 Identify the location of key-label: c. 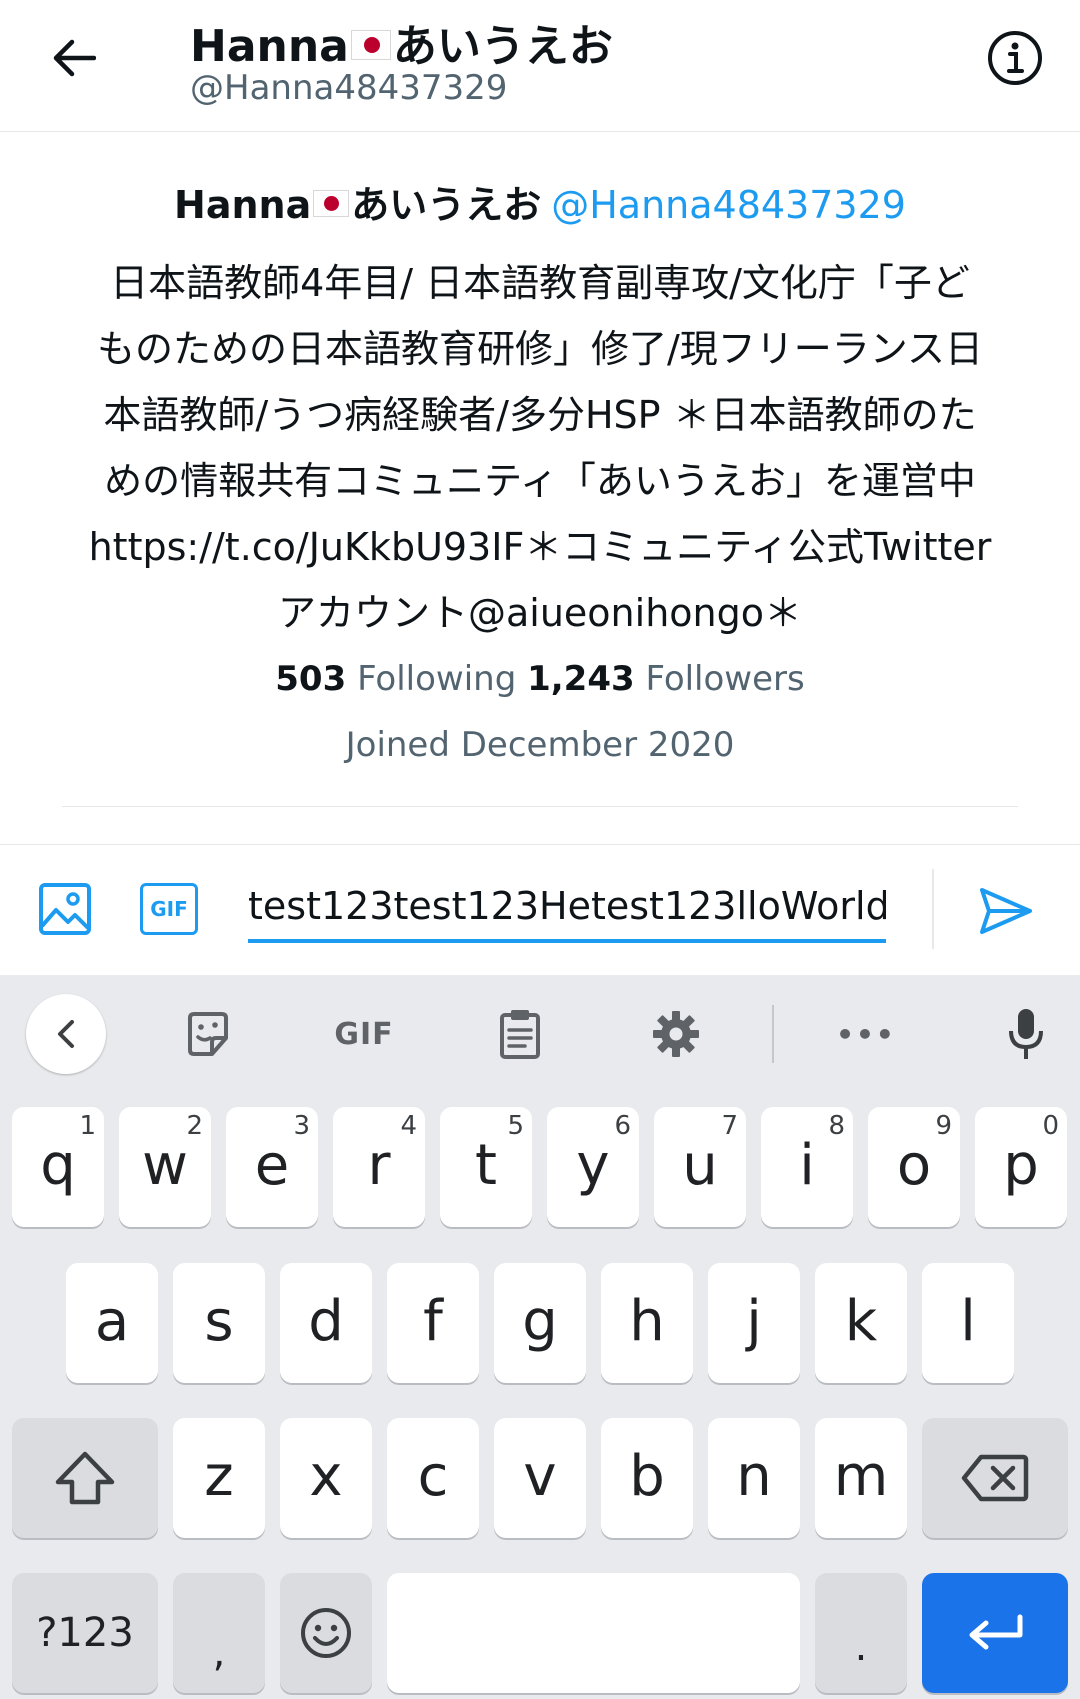
(433, 1476).